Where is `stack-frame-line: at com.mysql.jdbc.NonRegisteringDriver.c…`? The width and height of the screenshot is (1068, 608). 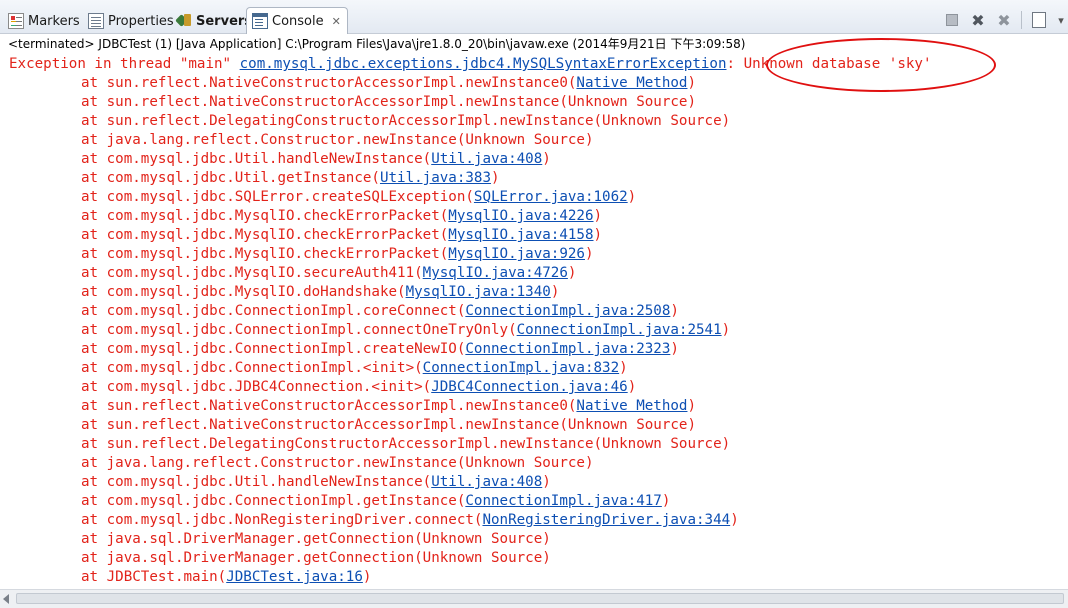
stack-frame-line: at com.mysql.jdbc.NonRegisteringDriver.c… is located at coordinates (534, 520).